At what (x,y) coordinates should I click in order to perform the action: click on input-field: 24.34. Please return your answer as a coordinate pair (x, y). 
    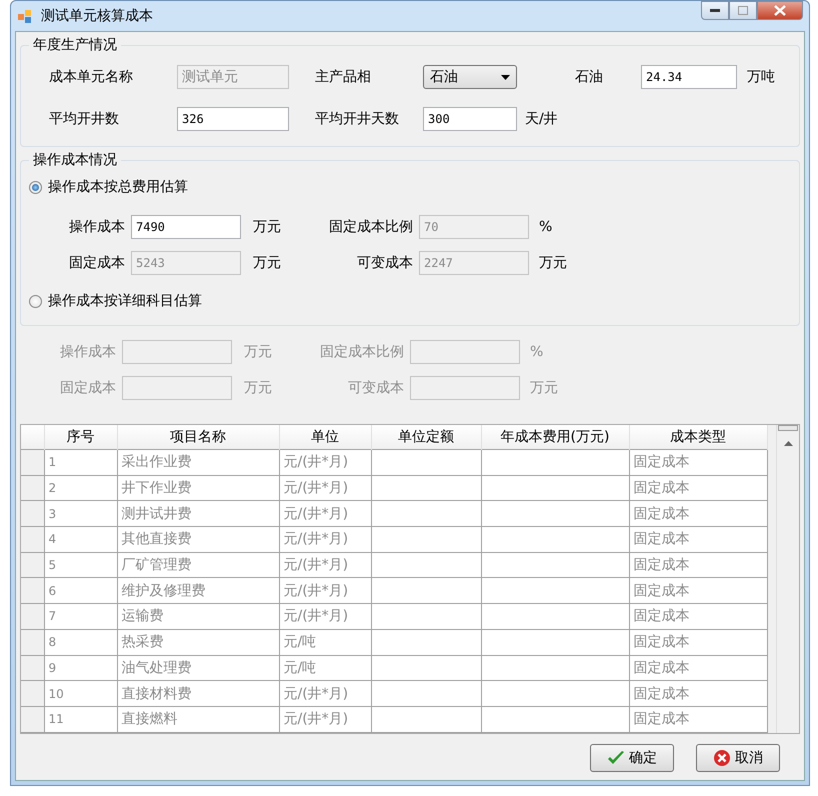
    Looking at the image, I should click on (689, 77).